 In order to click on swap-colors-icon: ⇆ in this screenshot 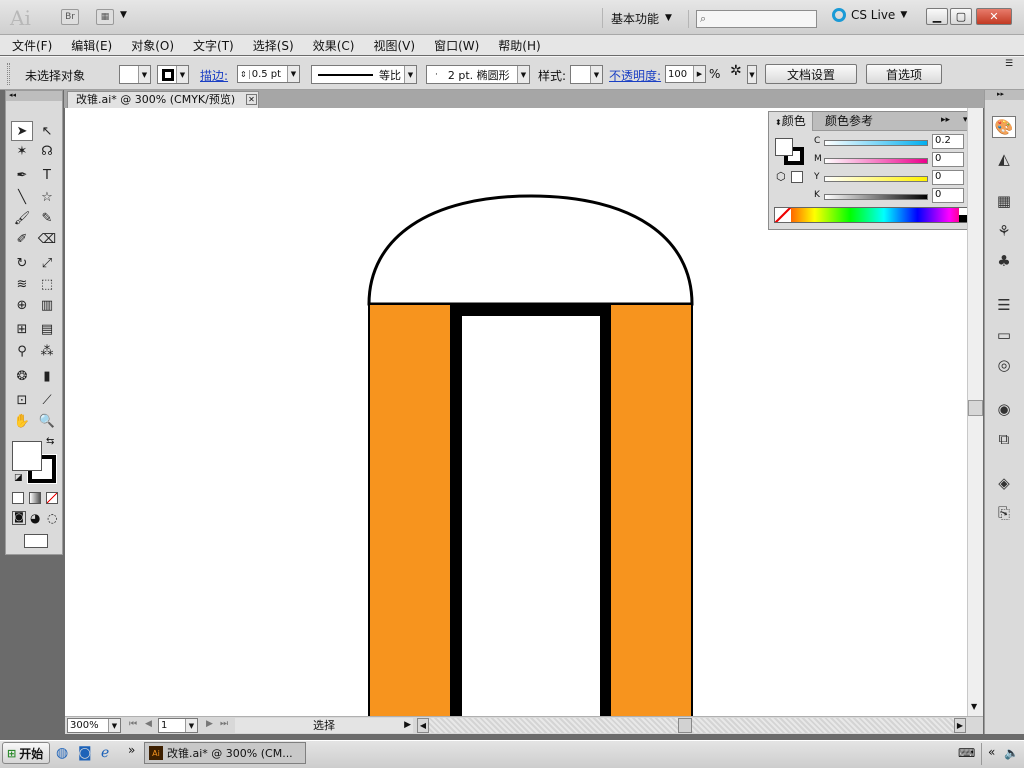, I will do `click(50, 441)`.